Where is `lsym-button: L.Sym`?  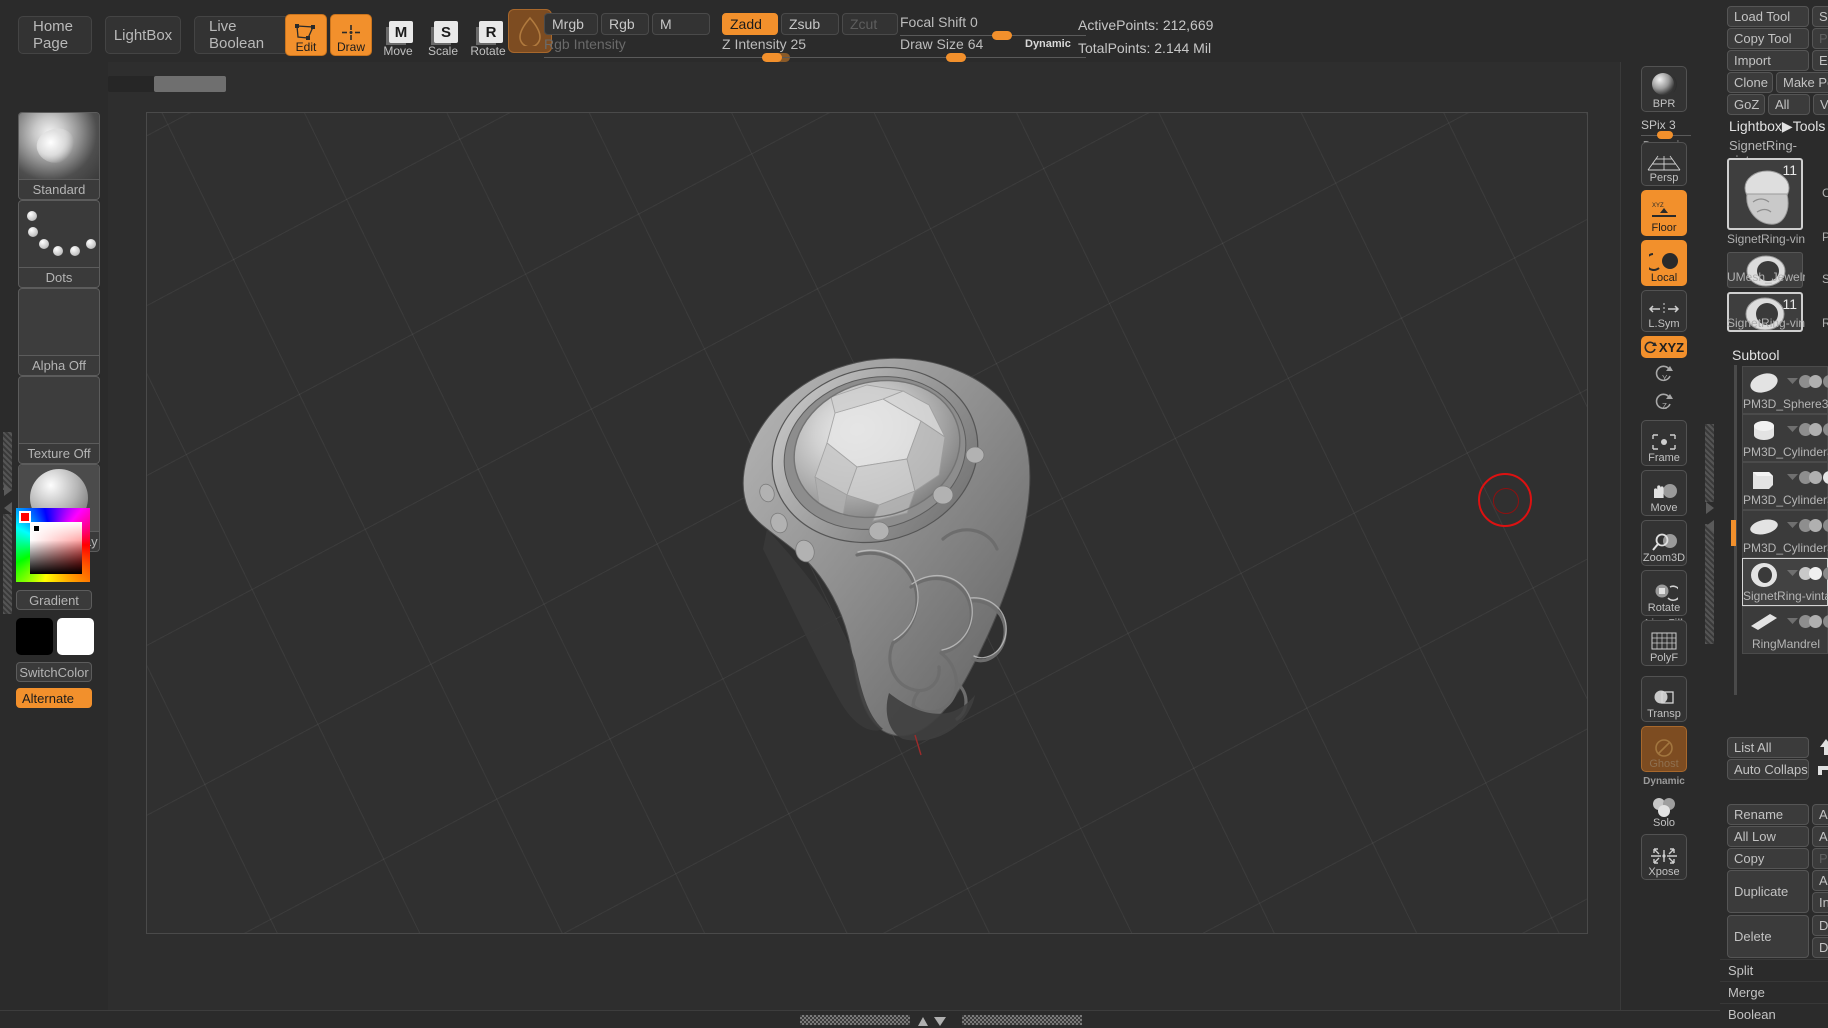
lsym-button: L.Sym is located at coordinates (1664, 311).